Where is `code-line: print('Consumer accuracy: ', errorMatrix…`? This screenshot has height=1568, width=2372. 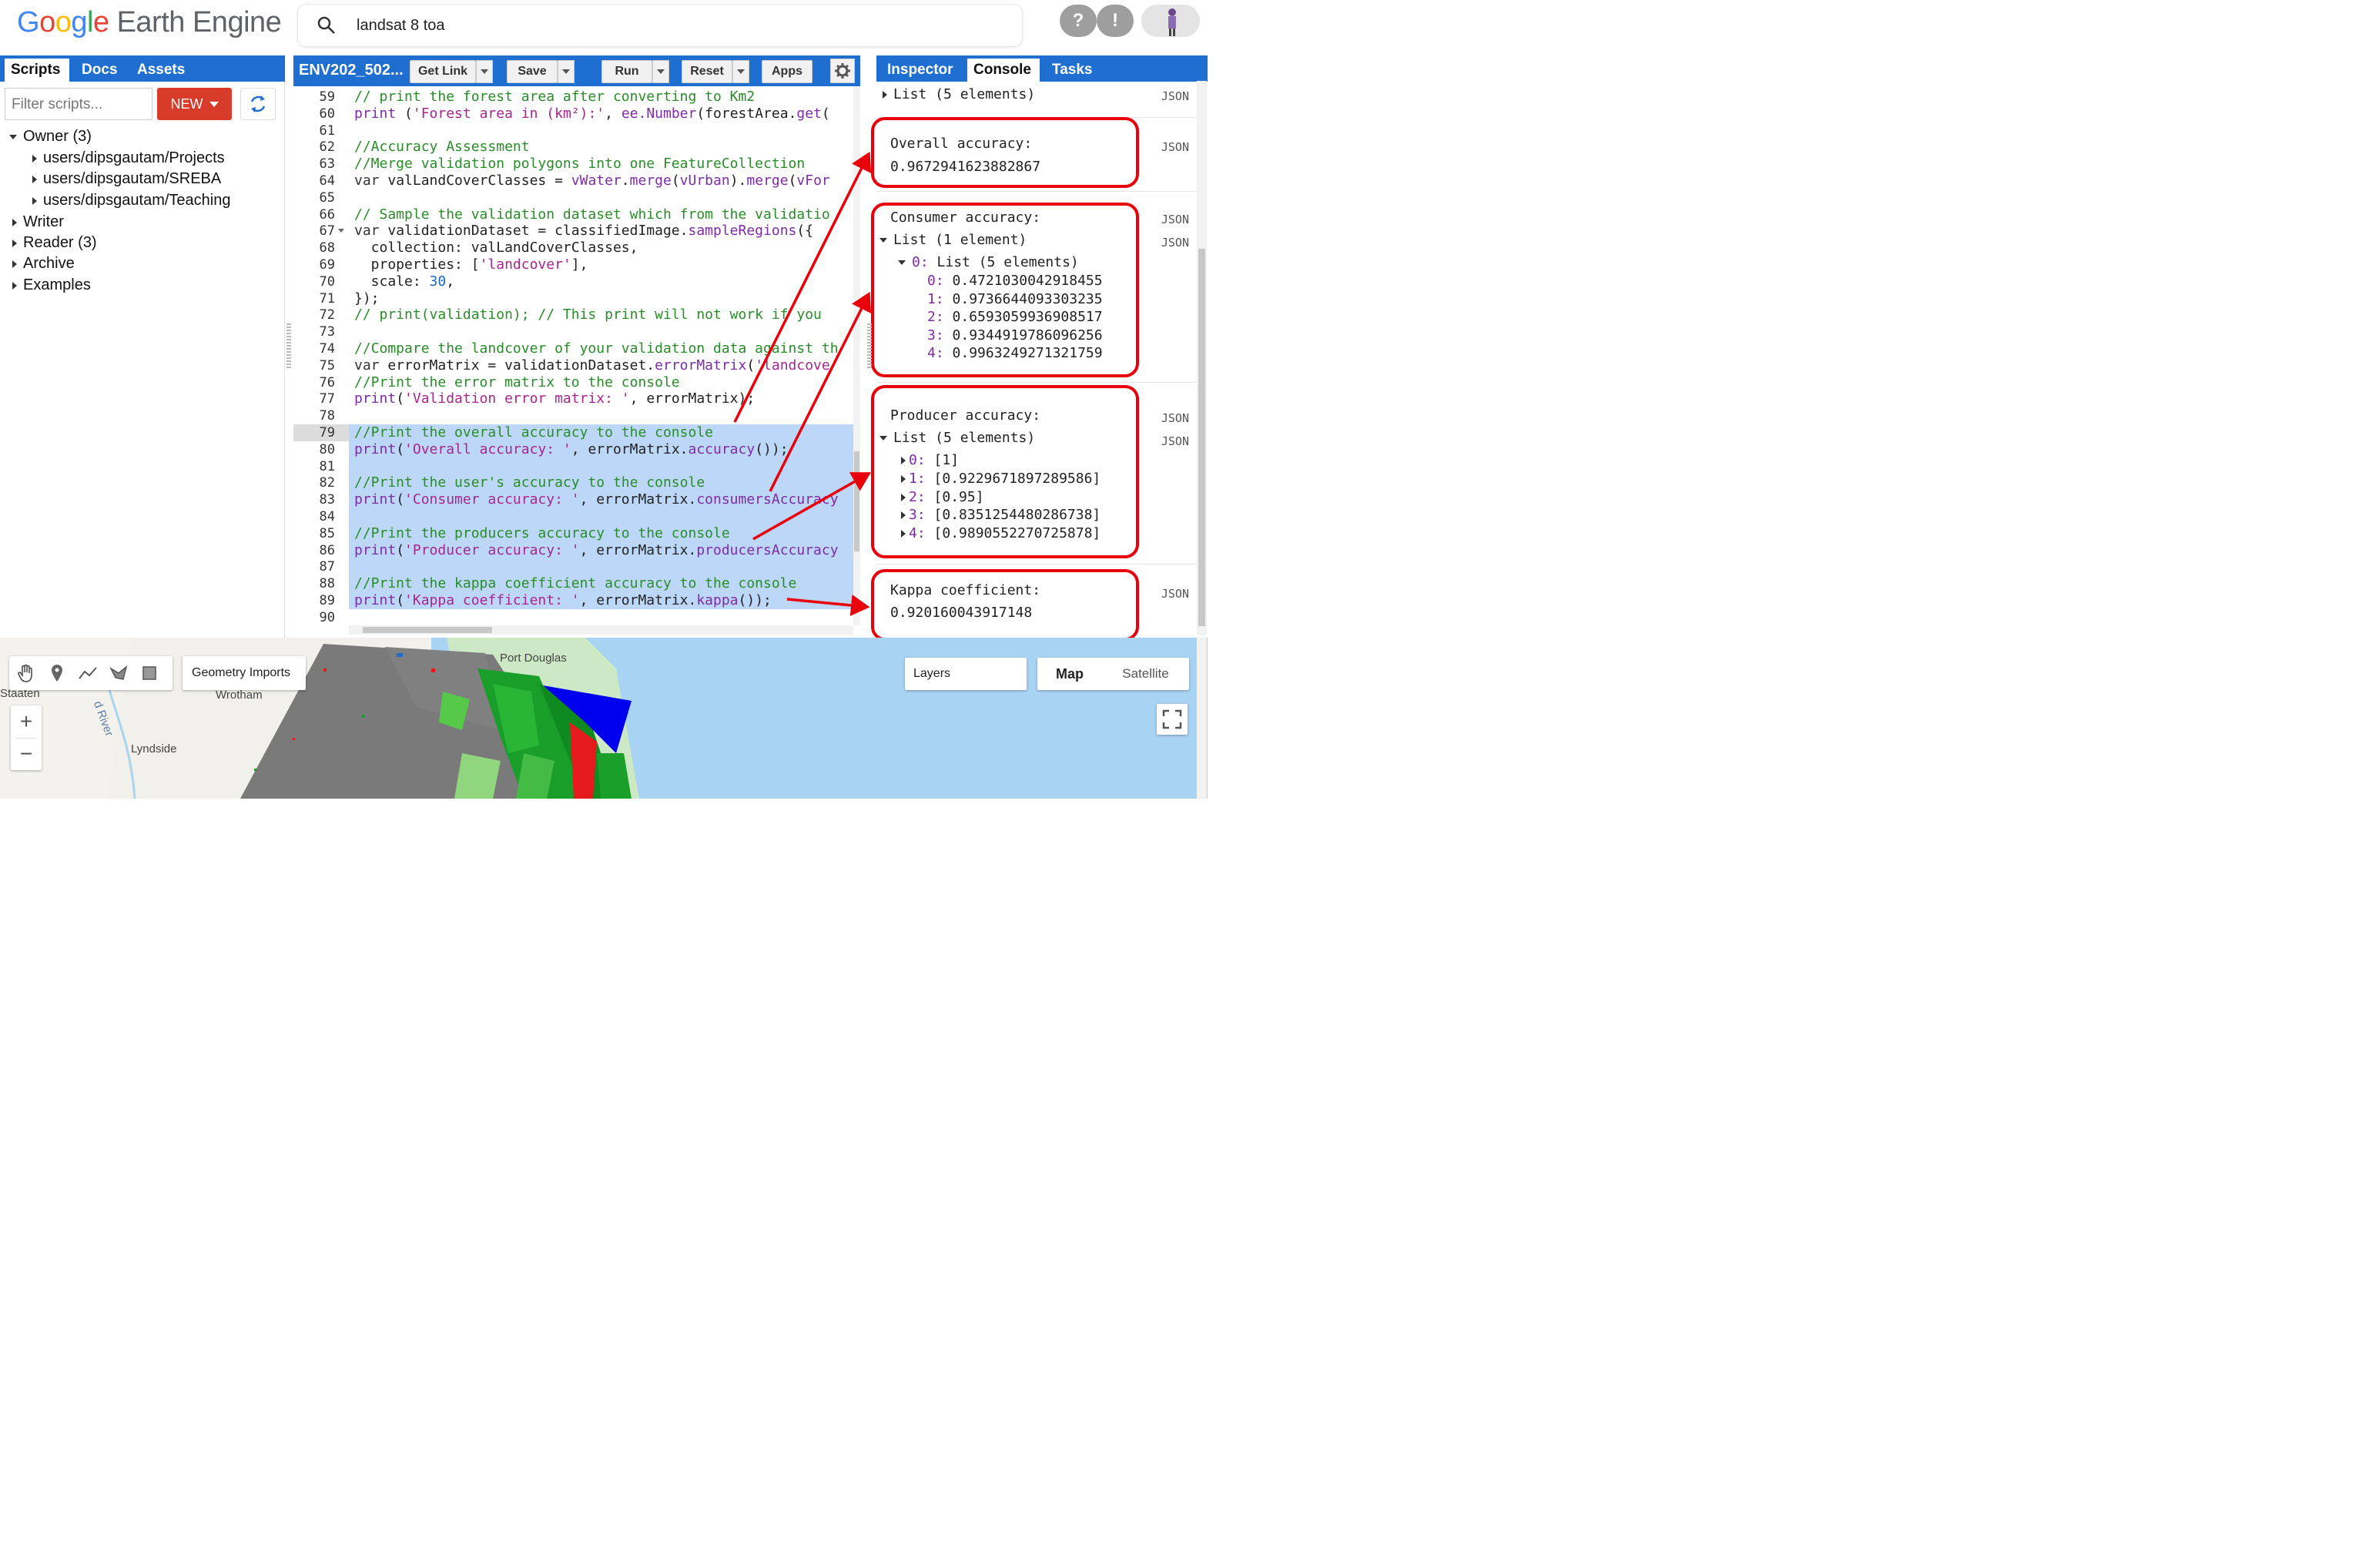
code-line: print('Consumer accuracy: ', errorMatrix… is located at coordinates (596, 500).